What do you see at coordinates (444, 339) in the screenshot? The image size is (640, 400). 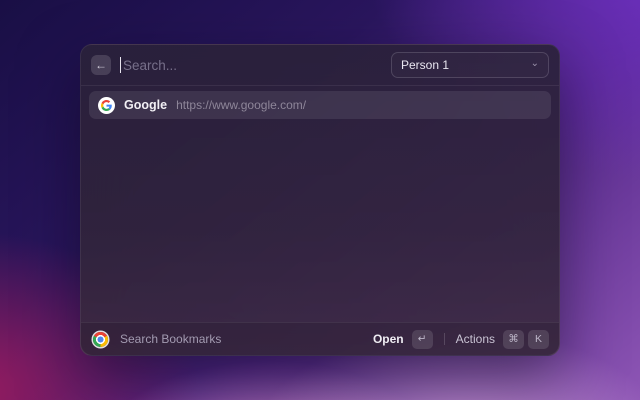 I see `footer-actions-divider` at bounding box center [444, 339].